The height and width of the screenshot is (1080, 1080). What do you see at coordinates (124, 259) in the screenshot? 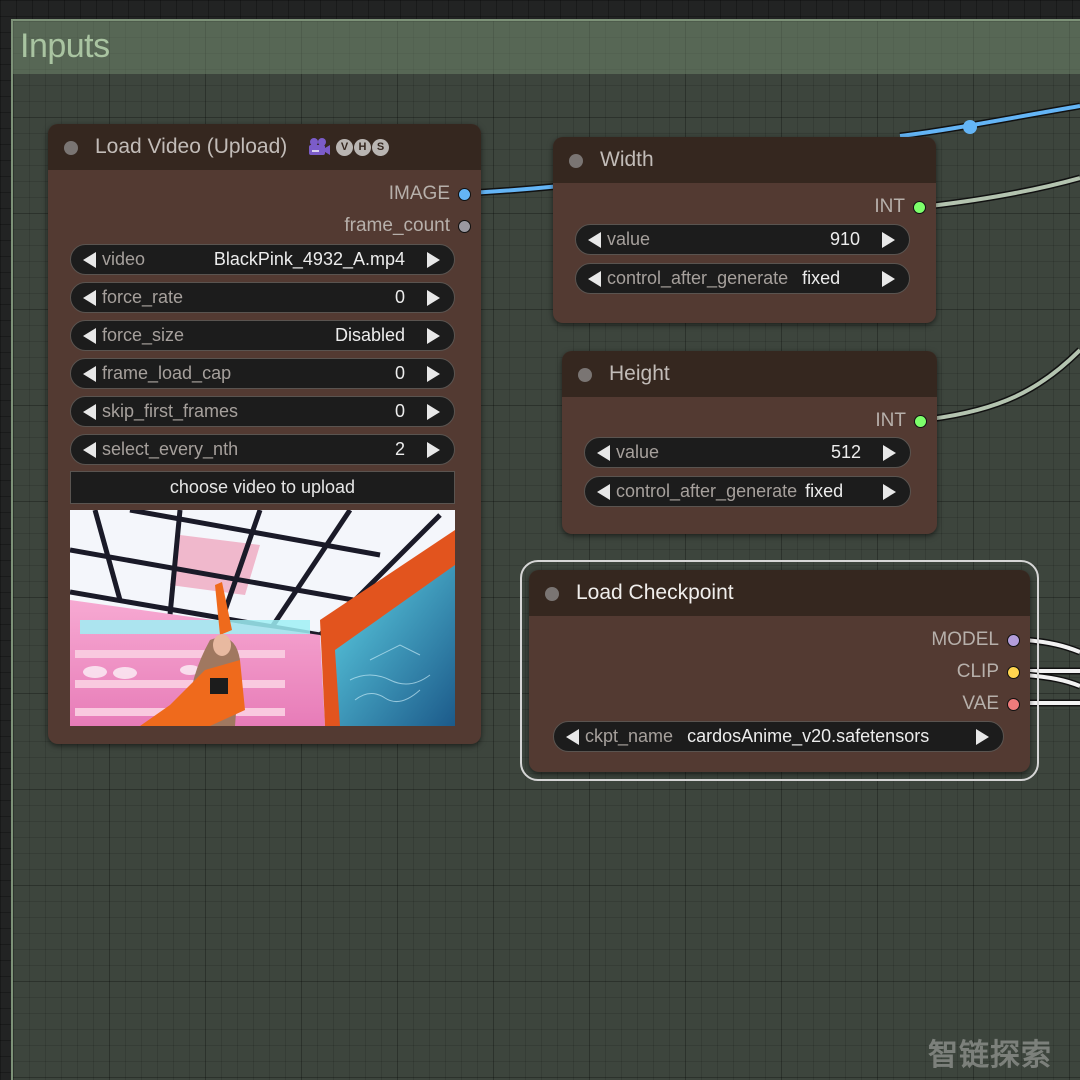
I see `widget-label: video` at bounding box center [124, 259].